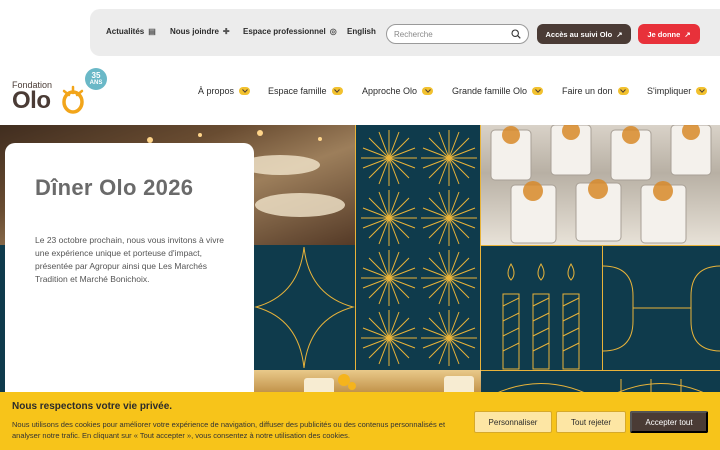 This screenshot has width=720, height=450. What do you see at coordinates (669, 422) in the screenshot?
I see `accept-all-button: Accepter tout` at bounding box center [669, 422].